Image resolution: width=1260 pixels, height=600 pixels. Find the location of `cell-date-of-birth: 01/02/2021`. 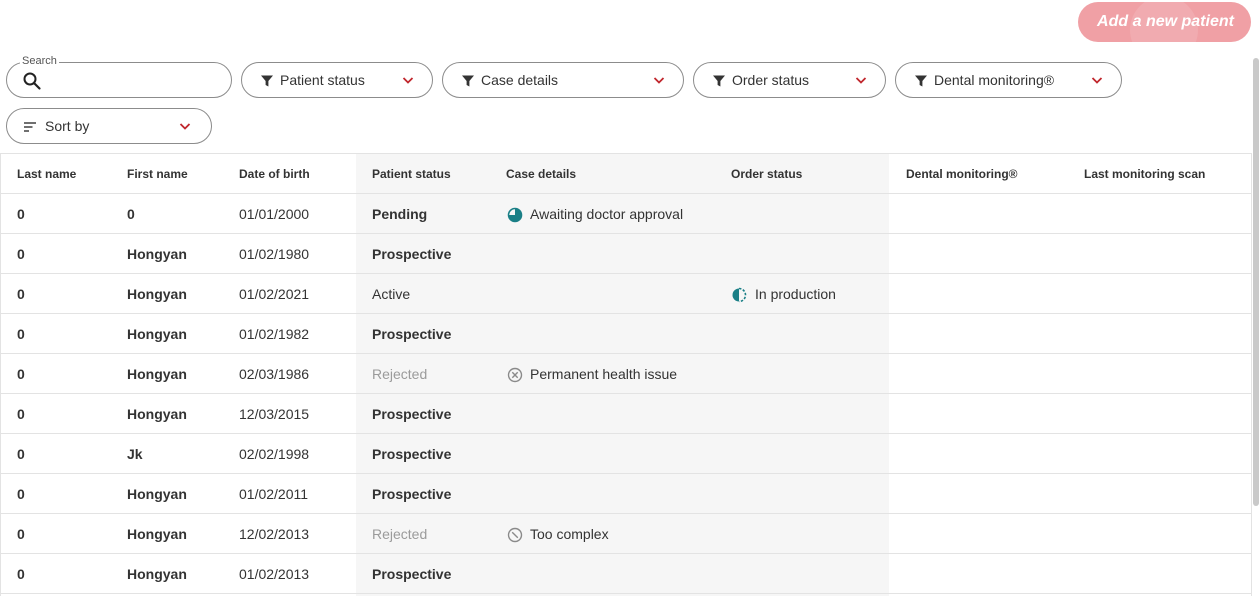

cell-date-of-birth: 01/02/2021 is located at coordinates (274, 294).